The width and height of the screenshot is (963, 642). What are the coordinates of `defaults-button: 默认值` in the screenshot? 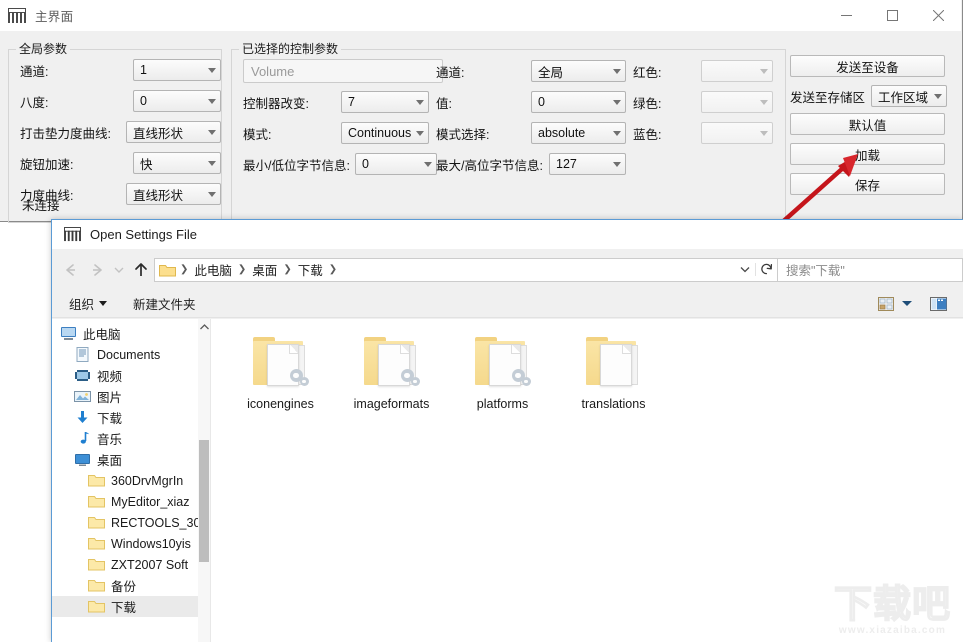 It's located at (867, 124).